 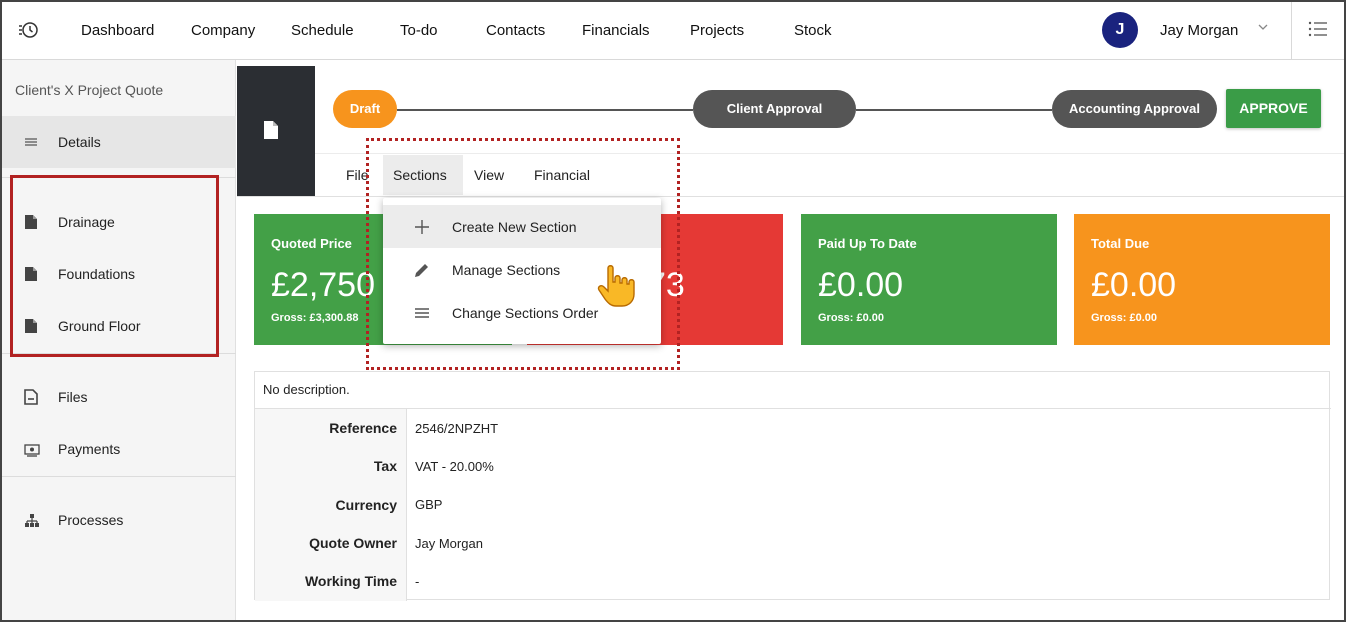 I want to click on sidebar-item-files: Files, so click(x=119, y=397).